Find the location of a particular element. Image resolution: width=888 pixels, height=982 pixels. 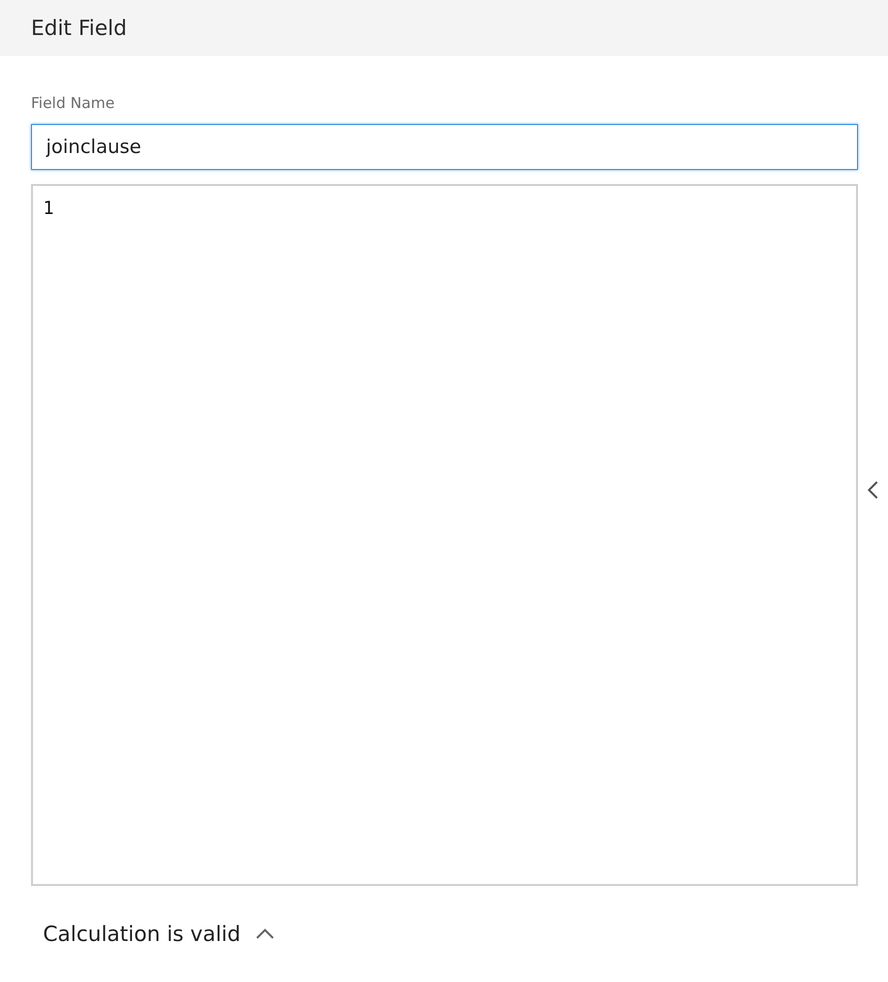

status-message: Calculation is valid is located at coordinates (142, 934).